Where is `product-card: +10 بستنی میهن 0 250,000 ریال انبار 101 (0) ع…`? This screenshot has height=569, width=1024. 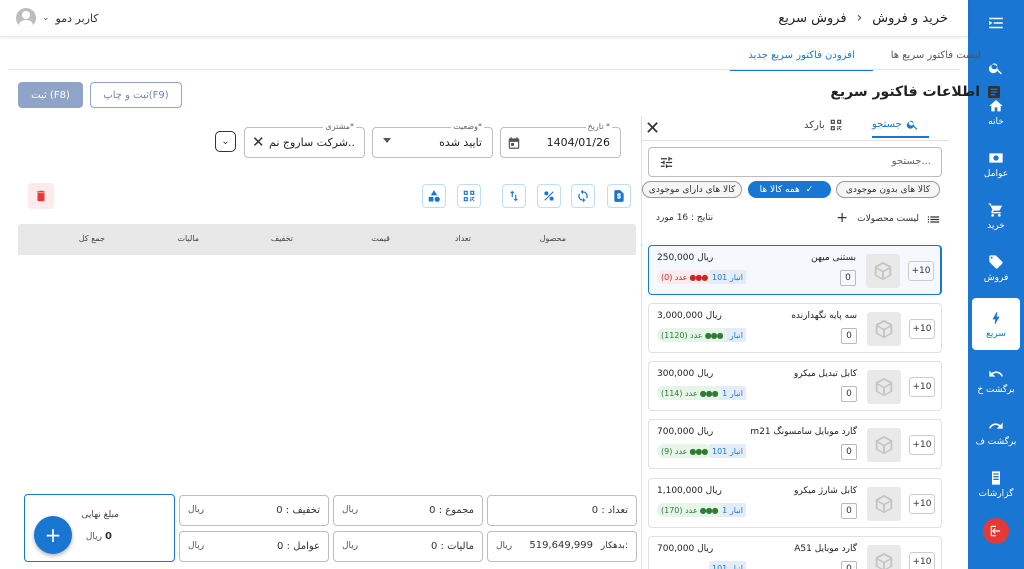
product-card: +10 بستنی میهن 0 250,000 ریال انبار 101 (0) ع… is located at coordinates (795, 270).